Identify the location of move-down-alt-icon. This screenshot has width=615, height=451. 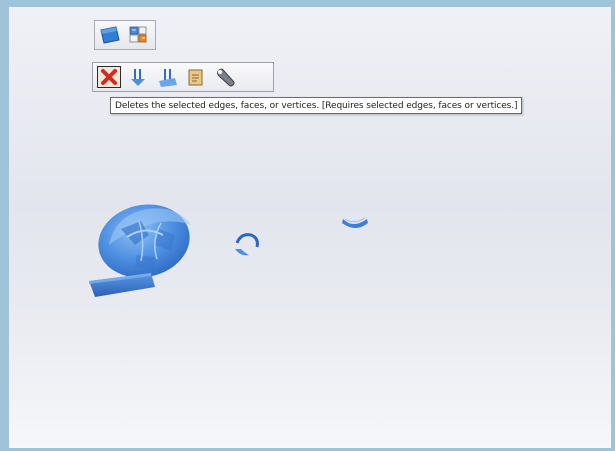
(168, 78).